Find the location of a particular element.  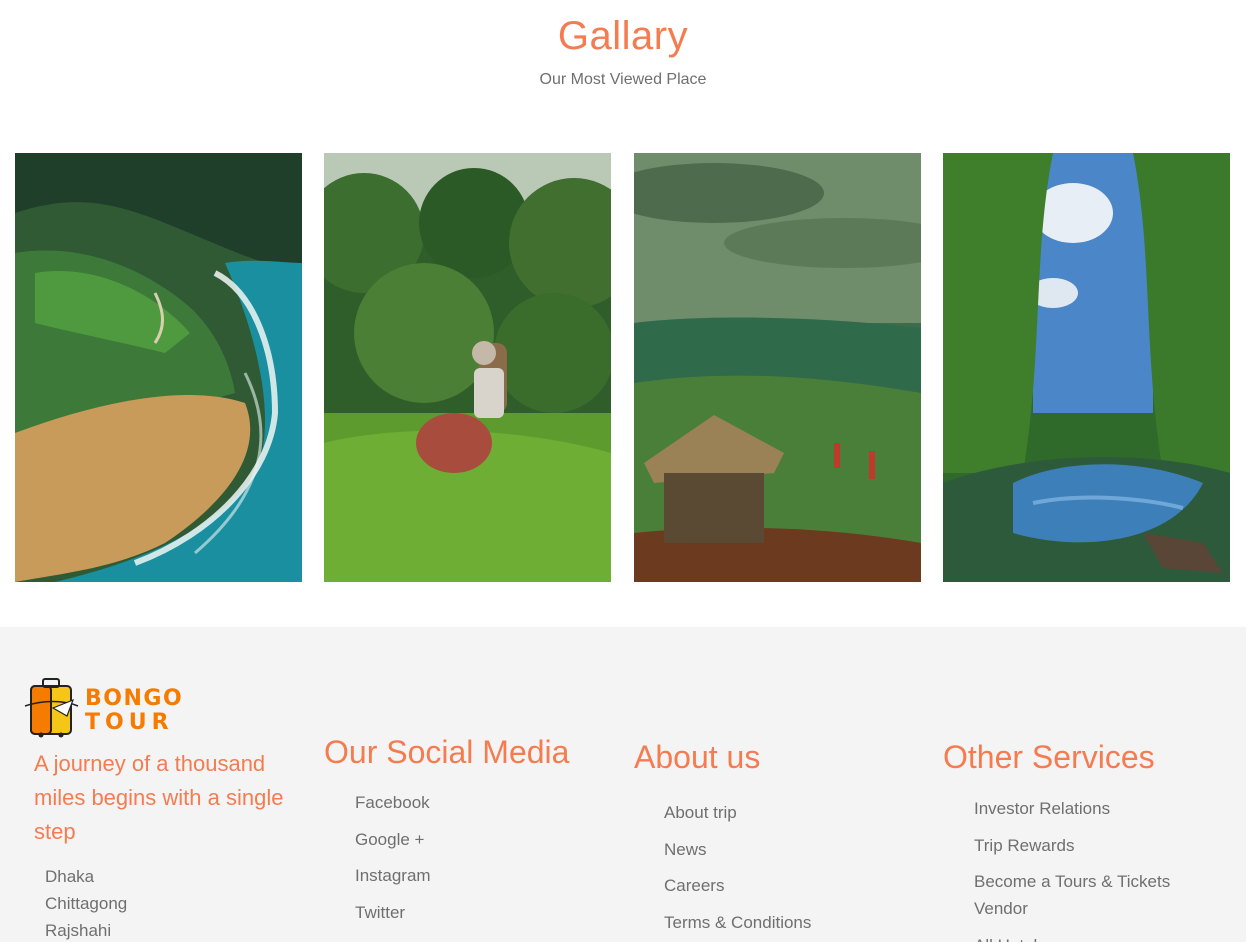

gallery-photo-mangrove is located at coordinates (1086, 367).